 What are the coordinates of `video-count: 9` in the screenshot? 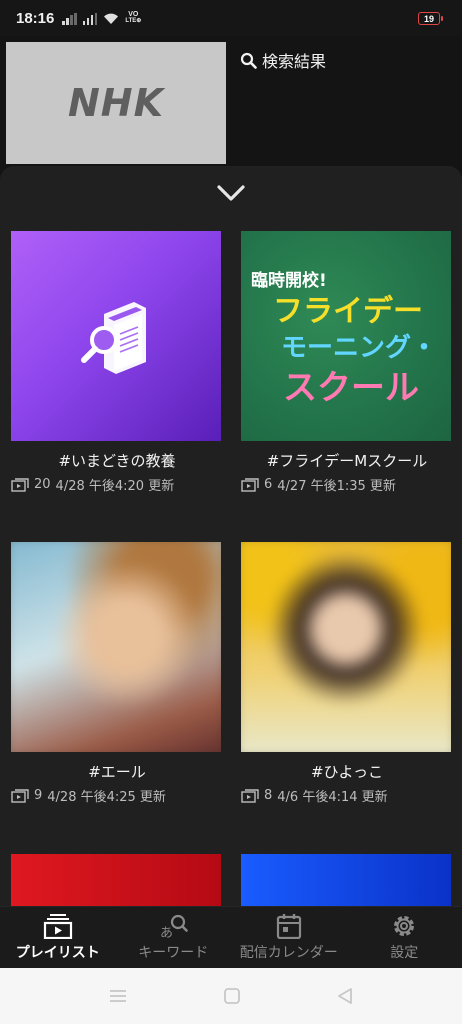 It's located at (38, 795).